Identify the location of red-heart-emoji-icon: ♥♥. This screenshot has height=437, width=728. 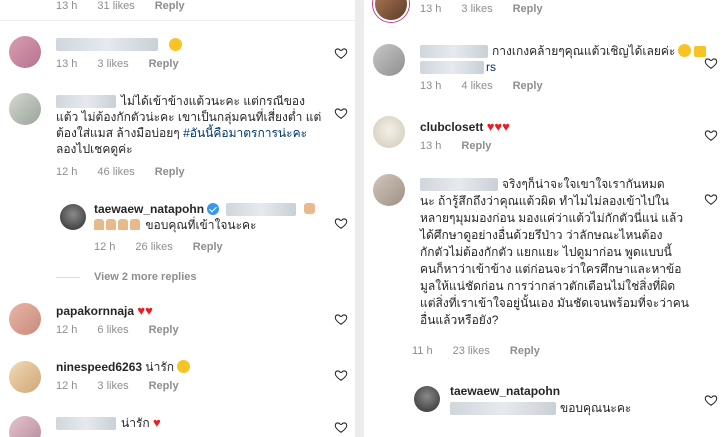
(145, 310).